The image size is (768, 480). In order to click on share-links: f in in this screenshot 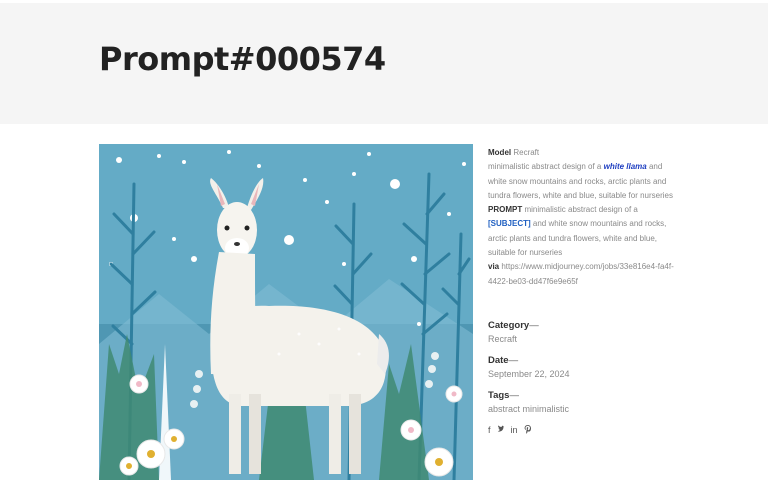, I will do `click(510, 430)`.